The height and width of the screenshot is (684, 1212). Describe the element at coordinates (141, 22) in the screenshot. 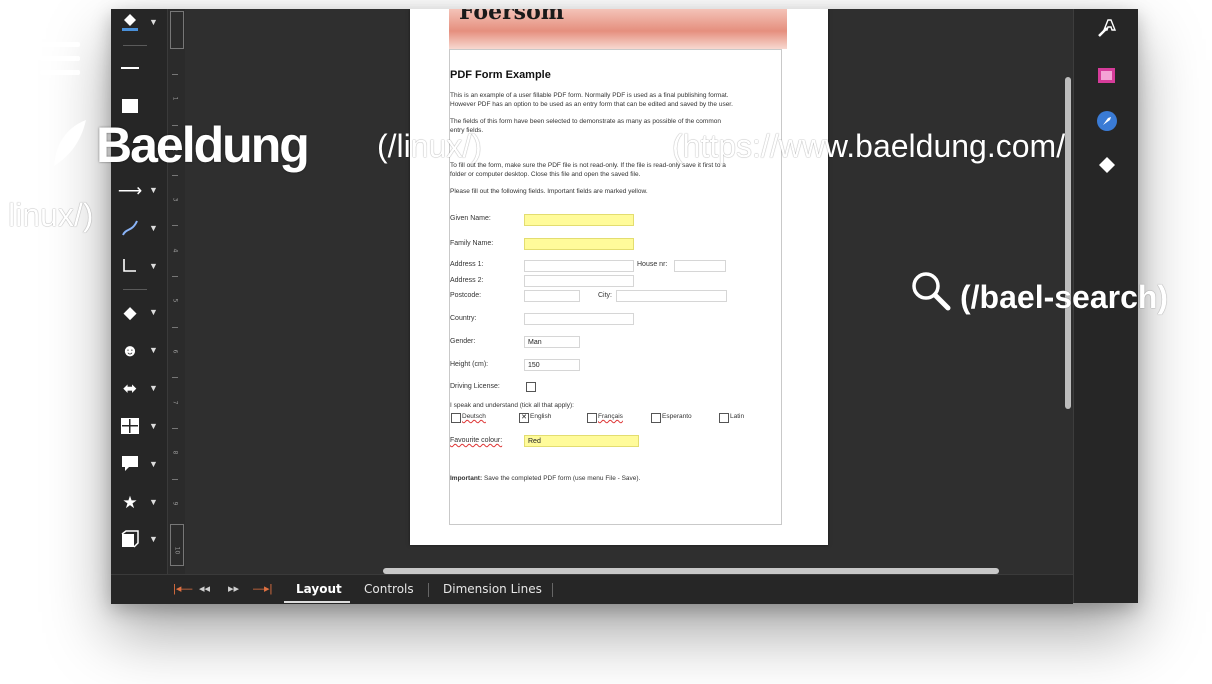

I see `fill-color-tool: ▼` at that location.